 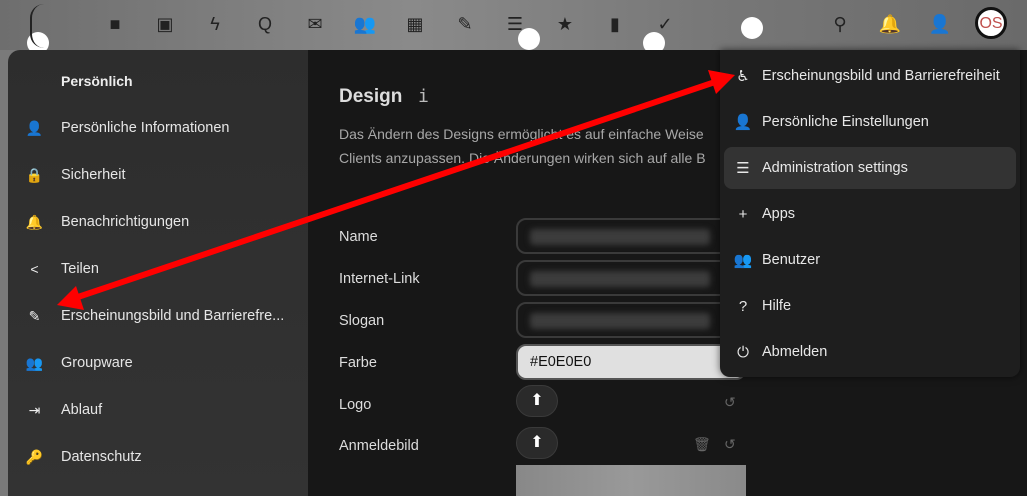 I want to click on talk-icon: Q, so click(x=265, y=24).